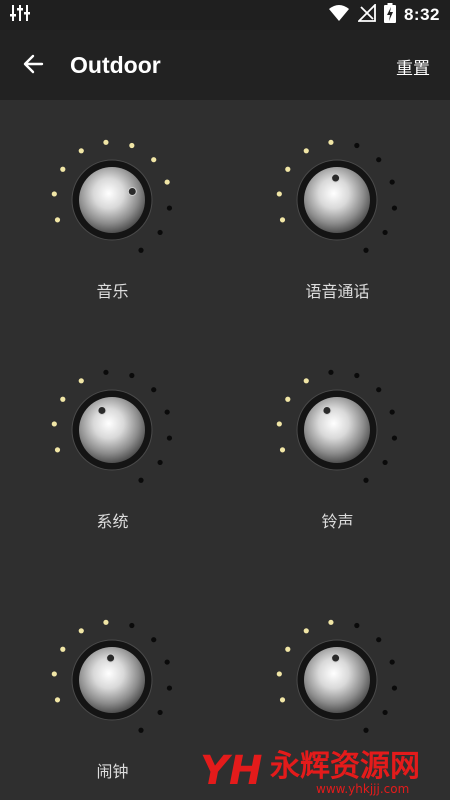  What do you see at coordinates (112, 521) in the screenshot?
I see `knob-label: 系统` at bounding box center [112, 521].